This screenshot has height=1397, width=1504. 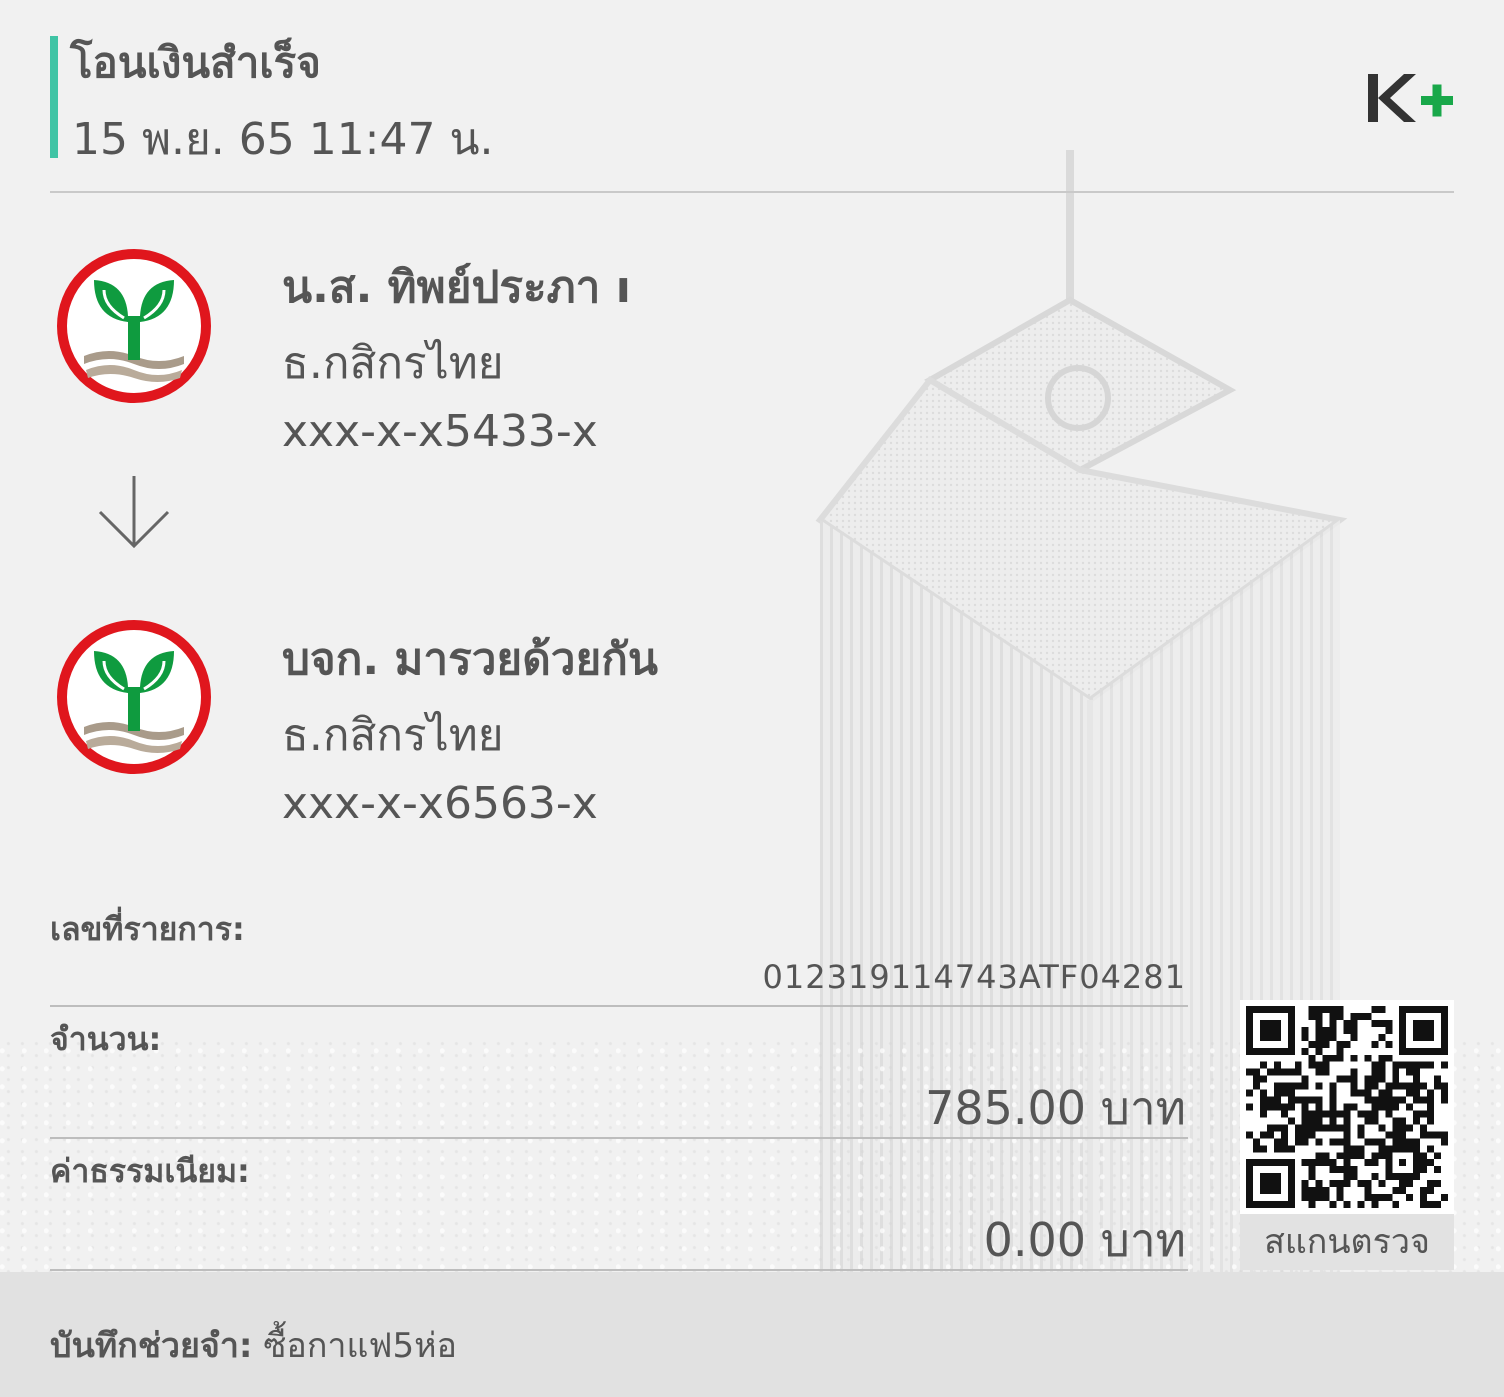 I want to click on transaction-id-label: เลขที่รายการ:, so click(x=147, y=929).